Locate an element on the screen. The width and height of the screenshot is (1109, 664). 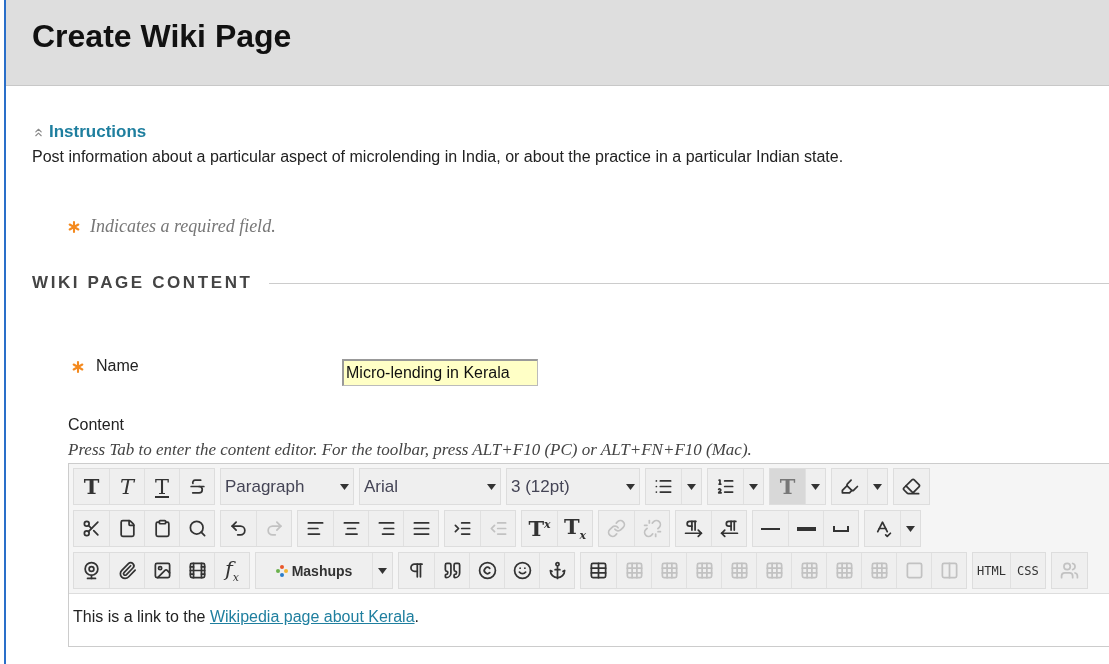
field-label: Content is located at coordinates (96, 425).